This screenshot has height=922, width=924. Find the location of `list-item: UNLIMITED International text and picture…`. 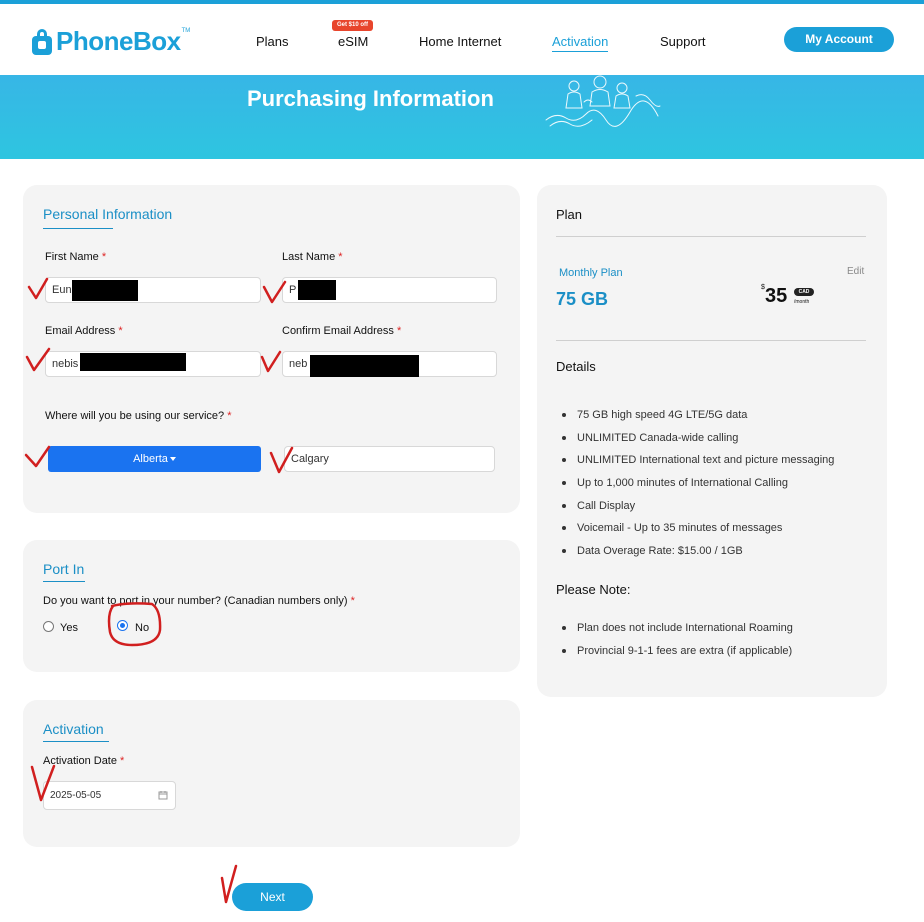

list-item: UNLIMITED International text and picture… is located at coordinates (716, 464).